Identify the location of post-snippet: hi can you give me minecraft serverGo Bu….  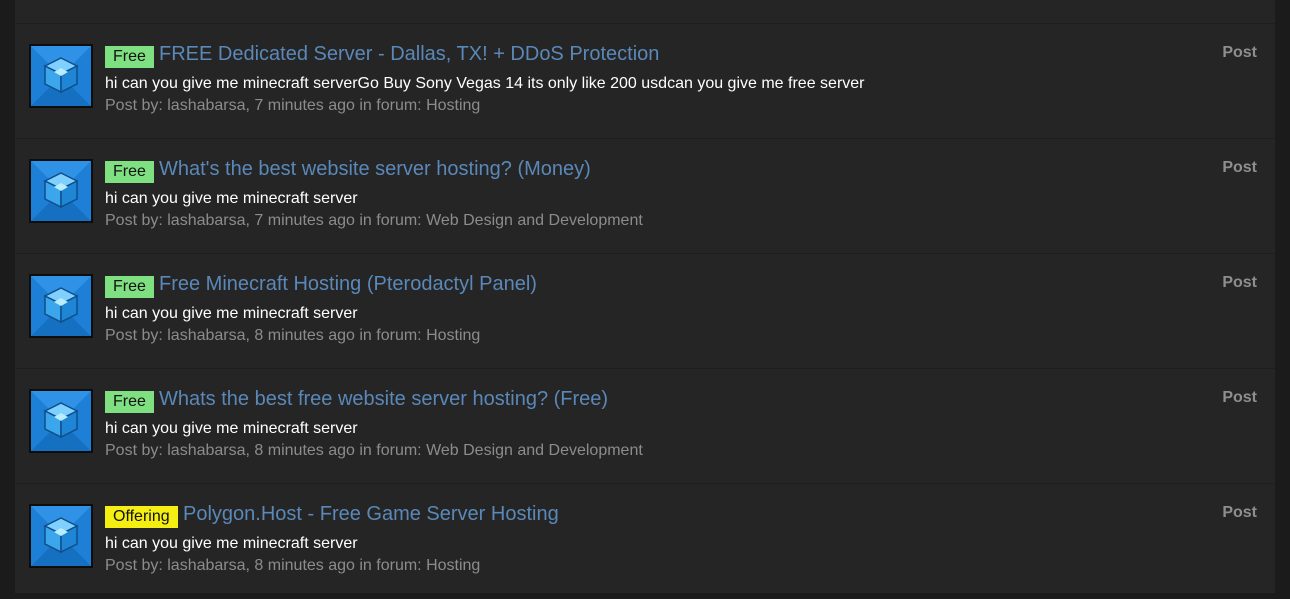
(485, 83).